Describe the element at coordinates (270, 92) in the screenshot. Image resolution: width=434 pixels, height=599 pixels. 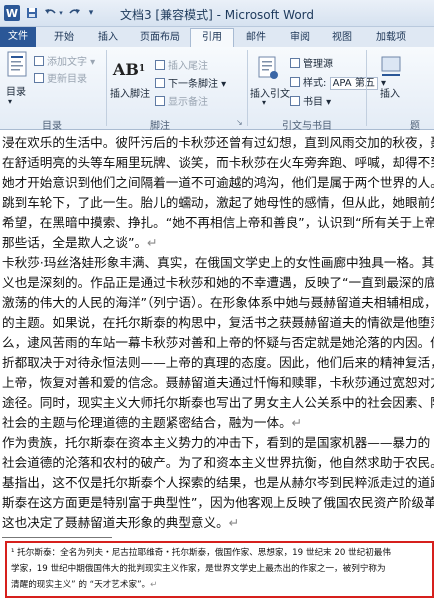
I see `insert-citation-button: 插入引文` at that location.